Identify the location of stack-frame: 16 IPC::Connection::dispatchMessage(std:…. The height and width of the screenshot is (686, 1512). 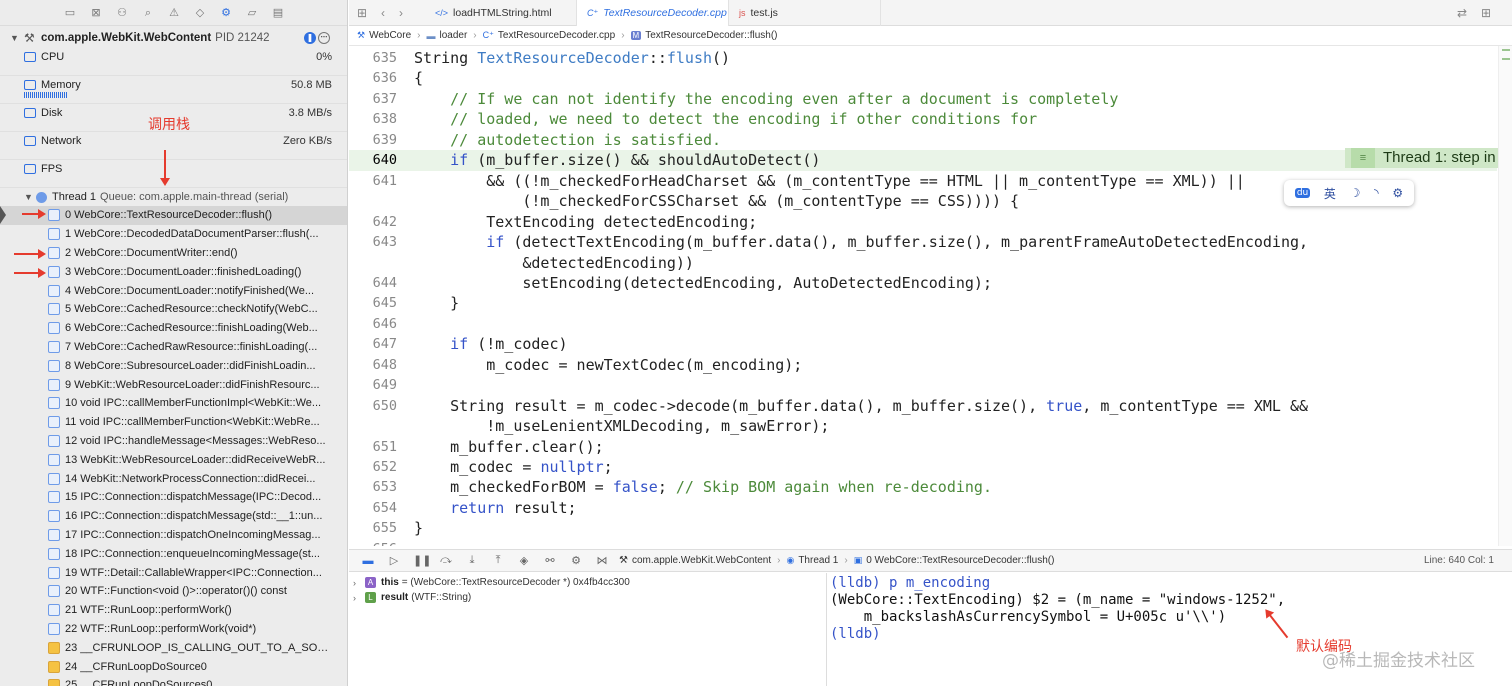
(173, 516).